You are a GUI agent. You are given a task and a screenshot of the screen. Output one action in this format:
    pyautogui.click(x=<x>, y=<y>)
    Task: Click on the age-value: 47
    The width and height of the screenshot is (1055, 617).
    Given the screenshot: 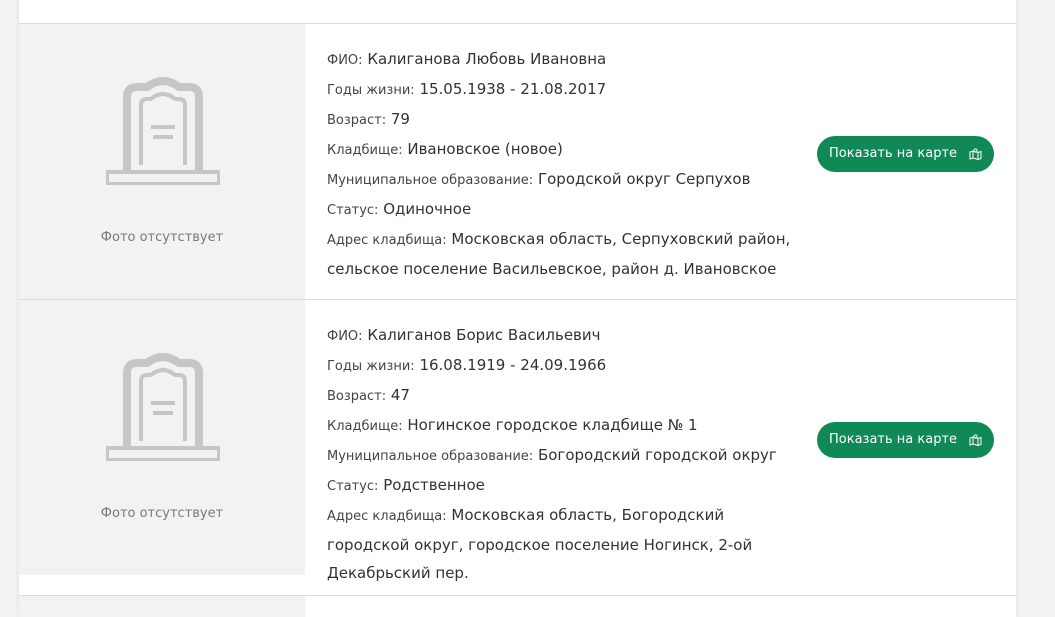 What is the action you would take?
    pyautogui.click(x=400, y=395)
    